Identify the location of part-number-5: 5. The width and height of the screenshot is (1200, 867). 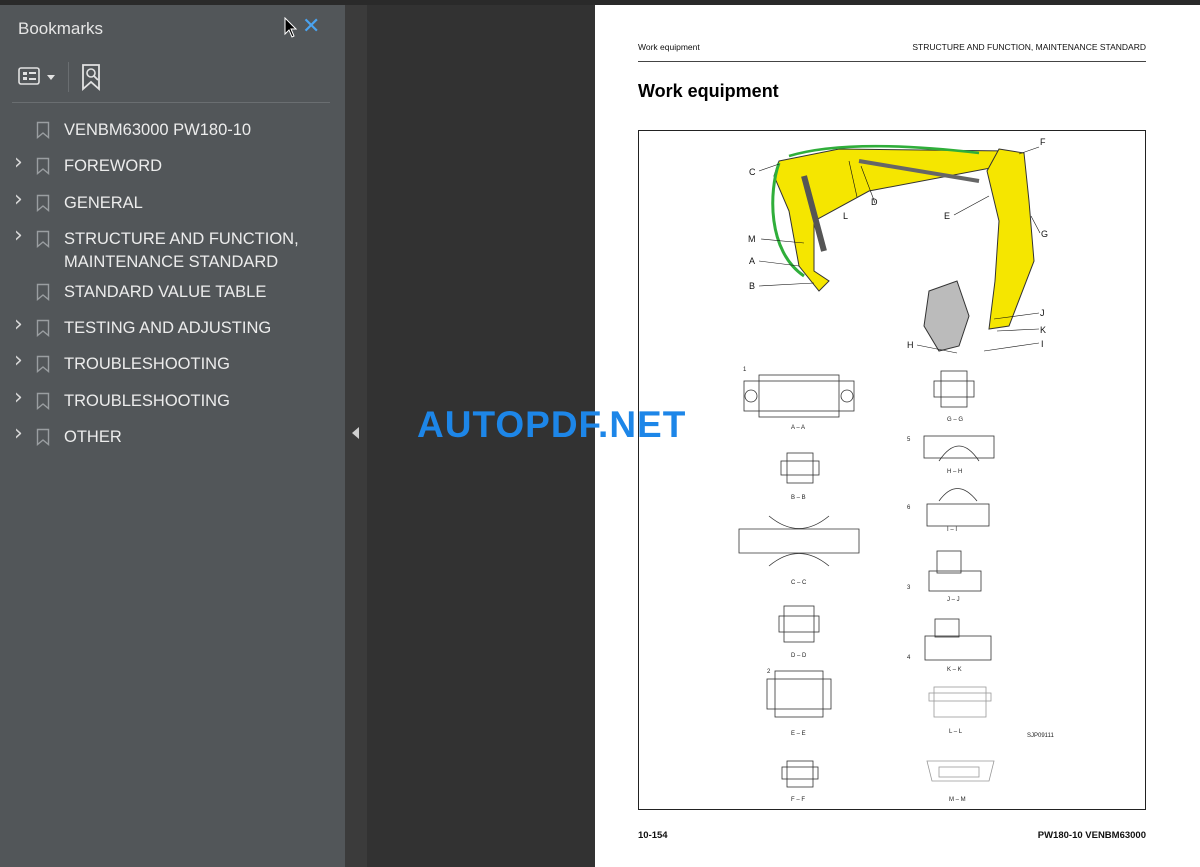
(909, 440).